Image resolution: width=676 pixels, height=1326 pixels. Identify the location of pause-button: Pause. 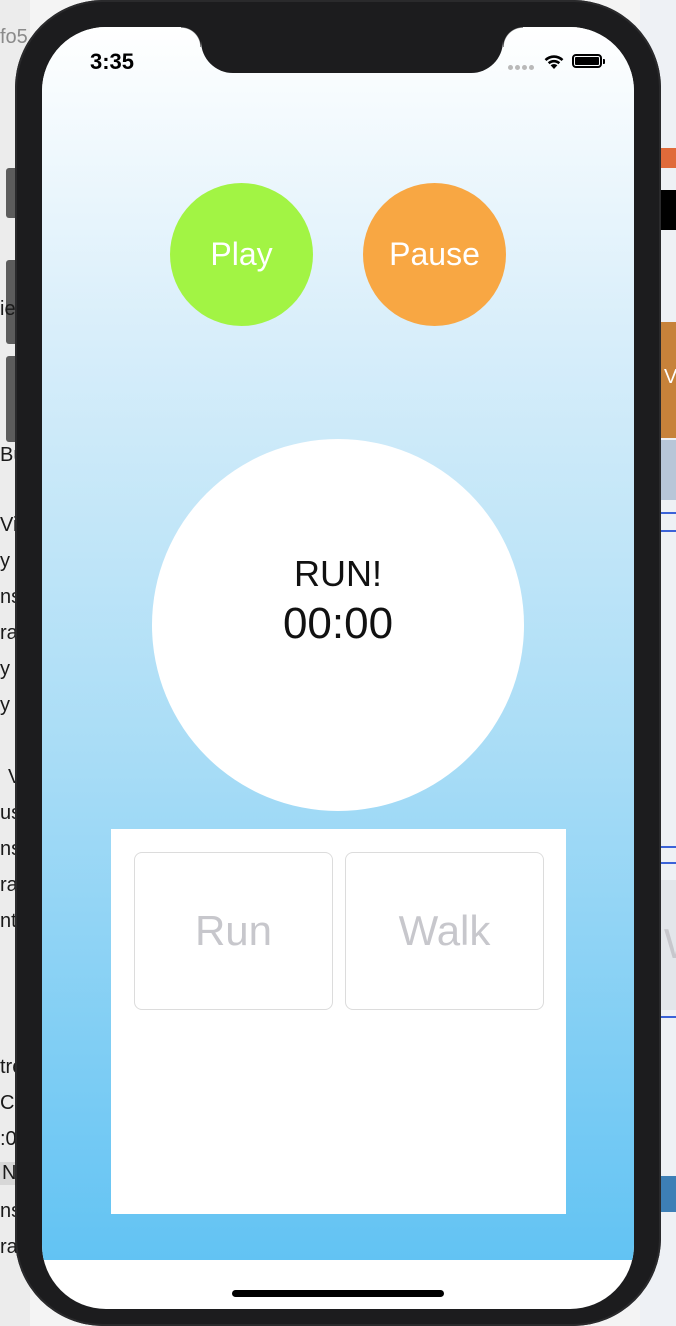
(434, 254).